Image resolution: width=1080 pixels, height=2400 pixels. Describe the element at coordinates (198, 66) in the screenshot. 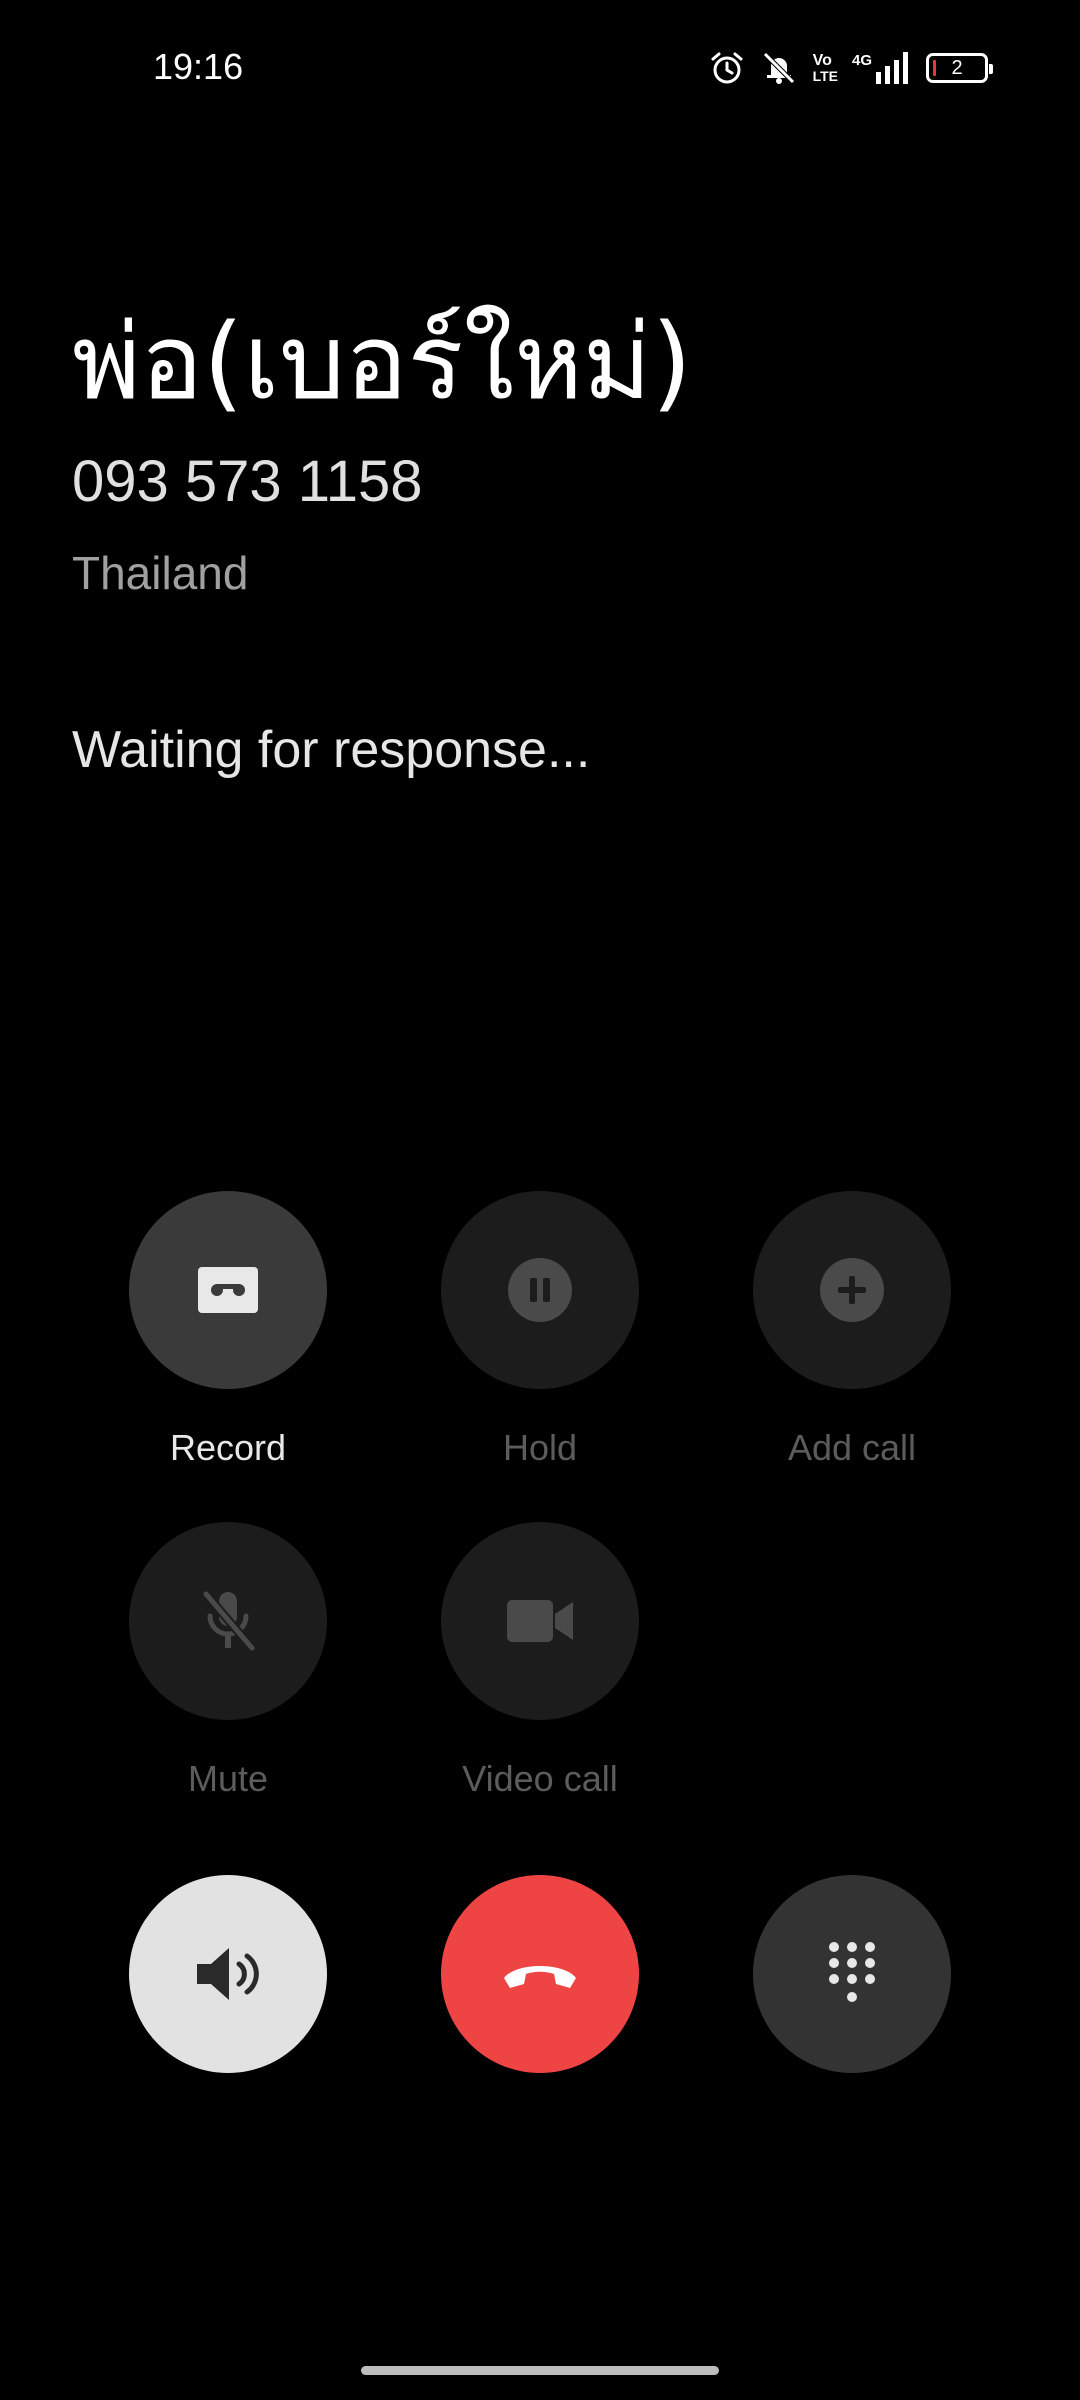

I see `status-time: 19:16` at that location.